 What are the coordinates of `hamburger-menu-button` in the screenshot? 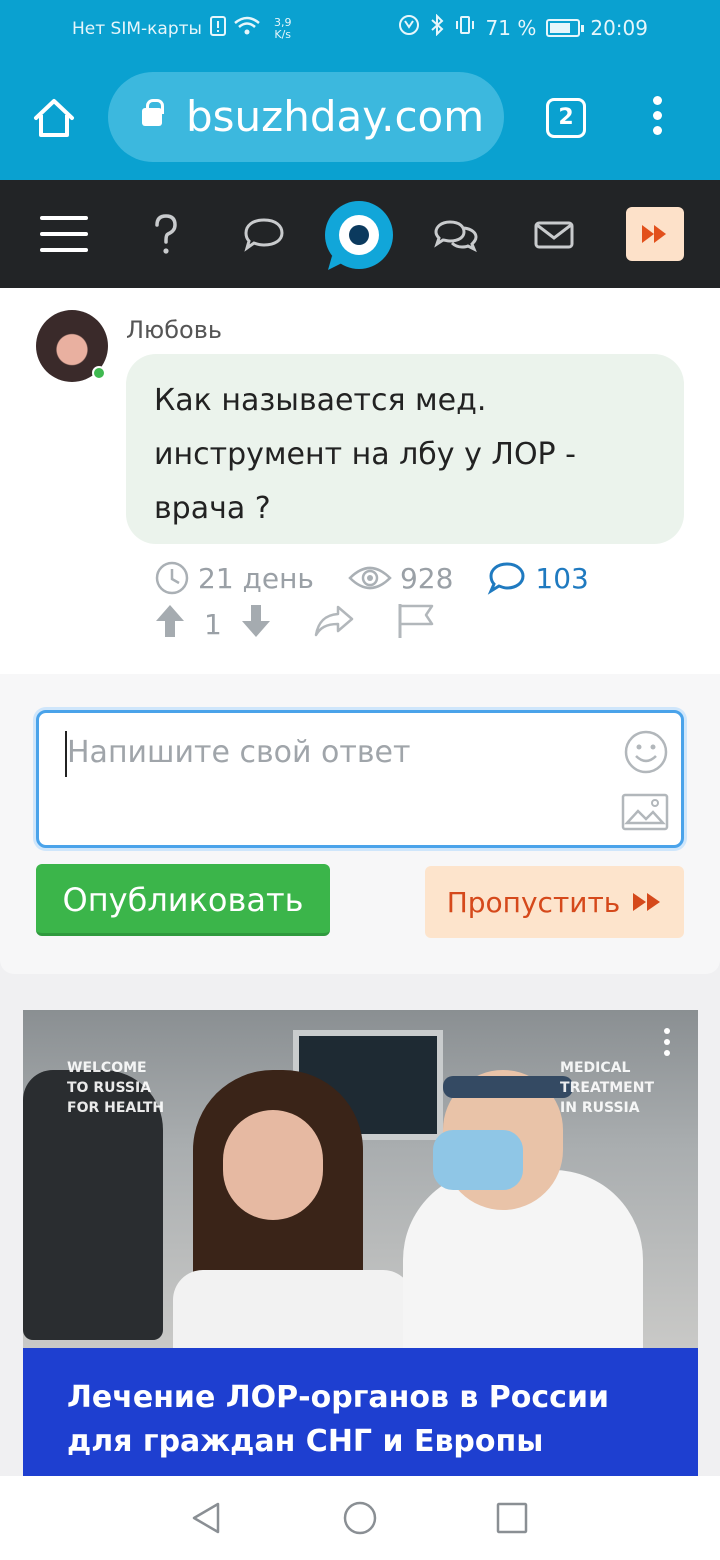 It's located at (64, 234).